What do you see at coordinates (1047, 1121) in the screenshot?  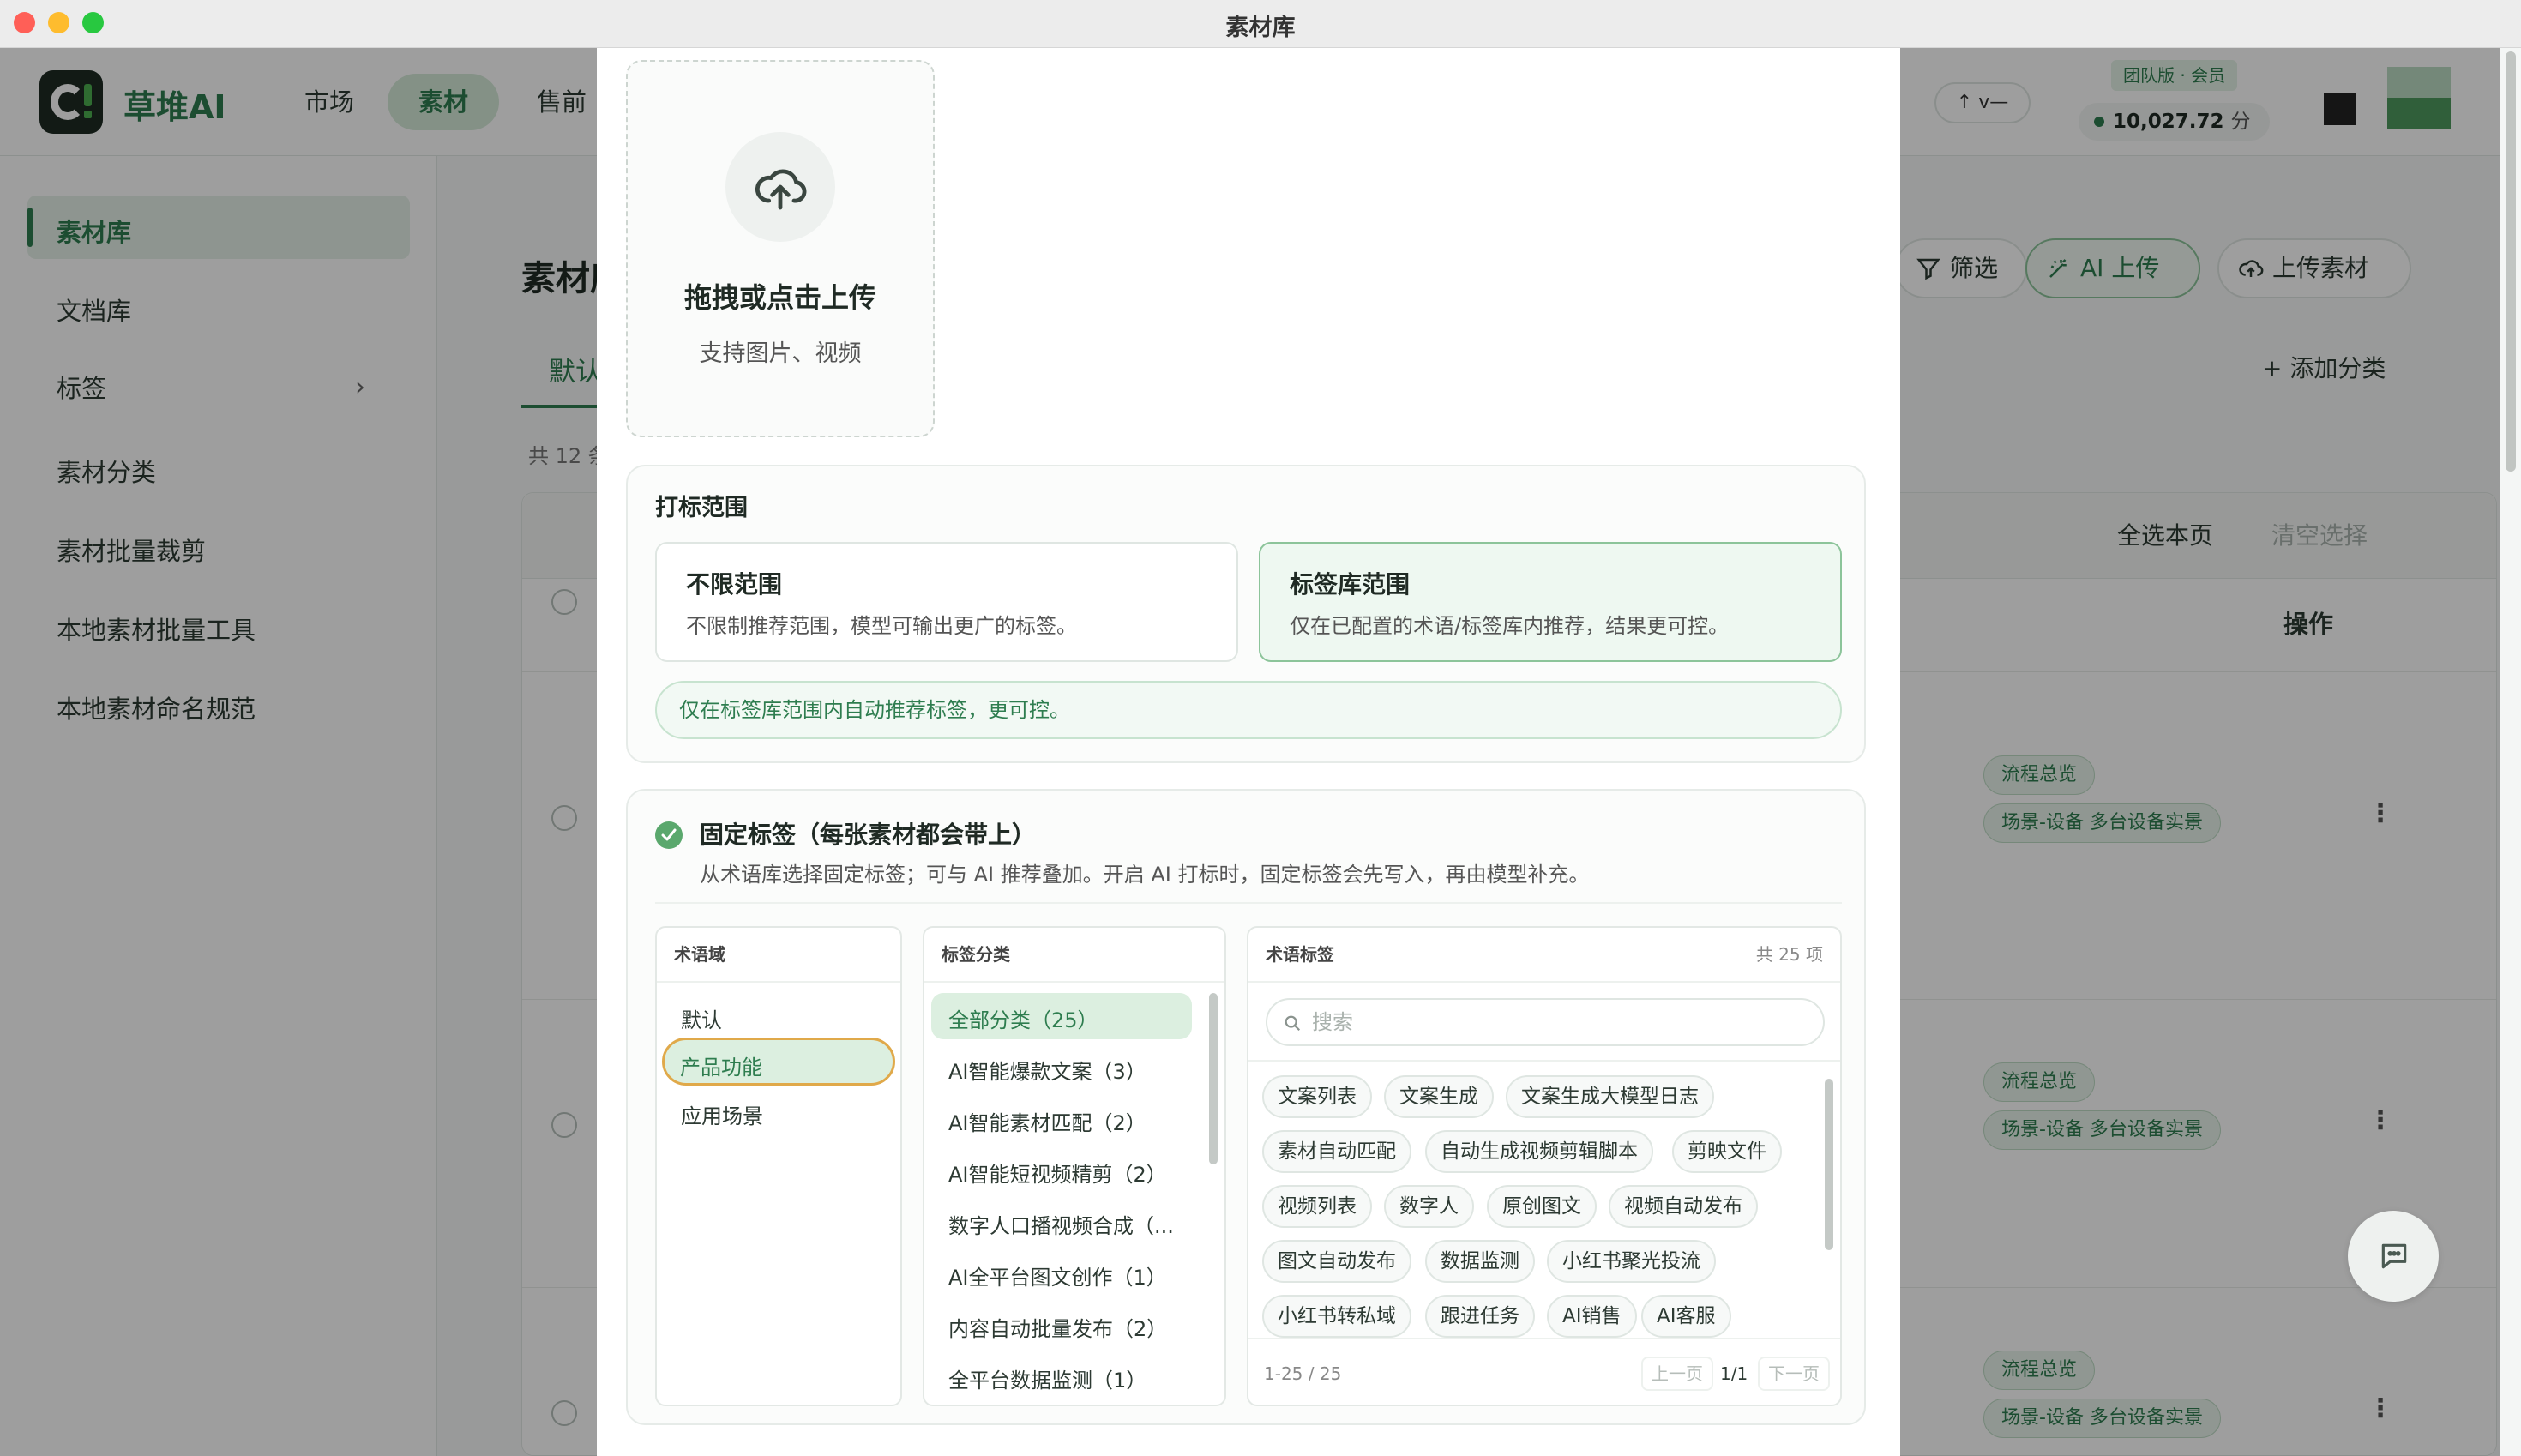 I see `category-item: AI智能素材匹配（2）` at bounding box center [1047, 1121].